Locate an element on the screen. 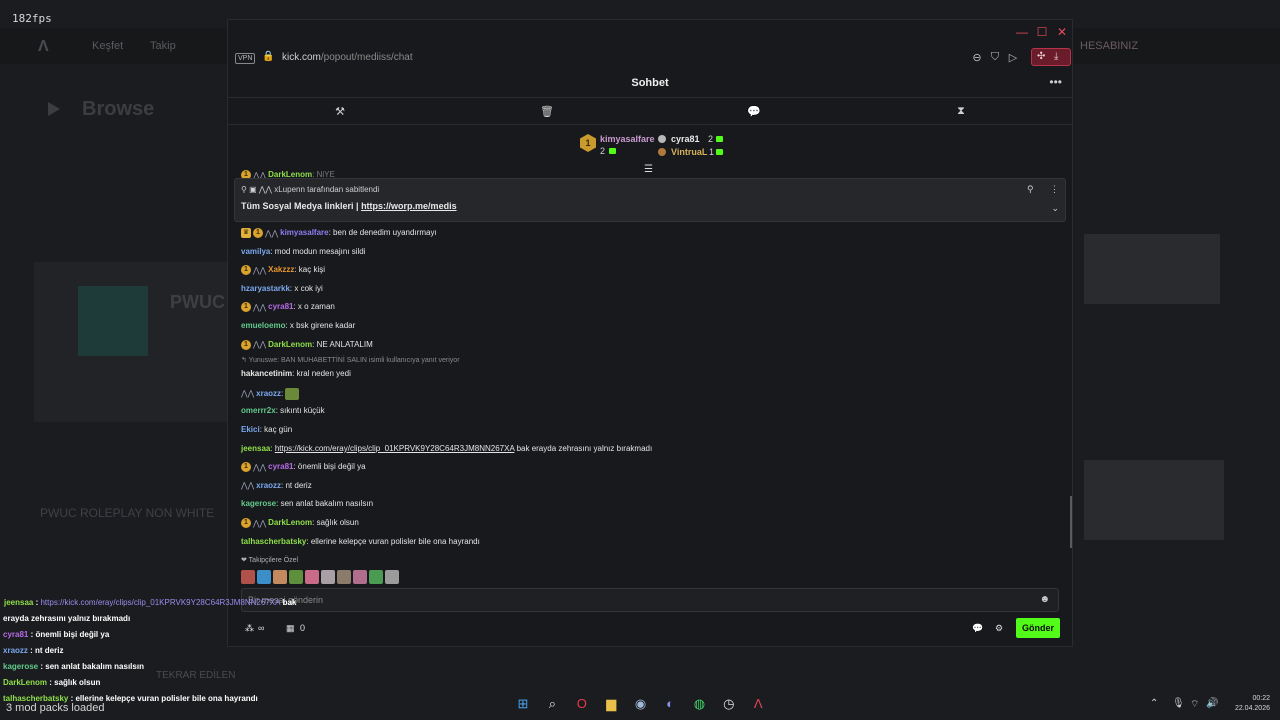 Image resolution: width=1280 pixels, height=720 pixels. minimize-button: — is located at coordinates (1022, 32).